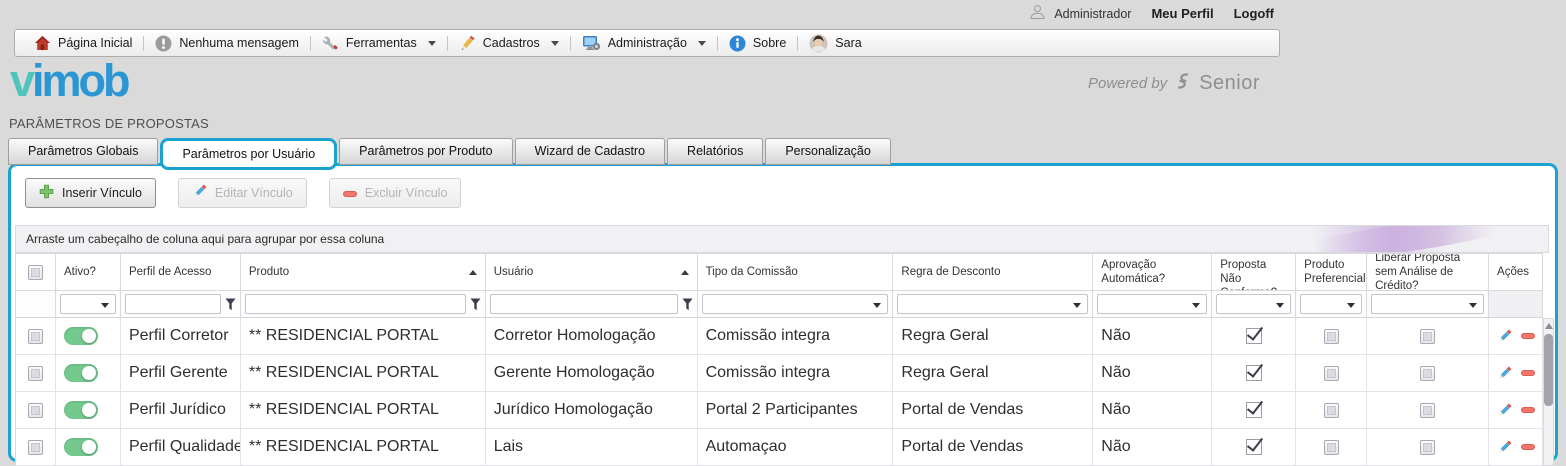 This screenshot has width=1566, height=466. I want to click on select-all-checkbox, so click(35, 272).